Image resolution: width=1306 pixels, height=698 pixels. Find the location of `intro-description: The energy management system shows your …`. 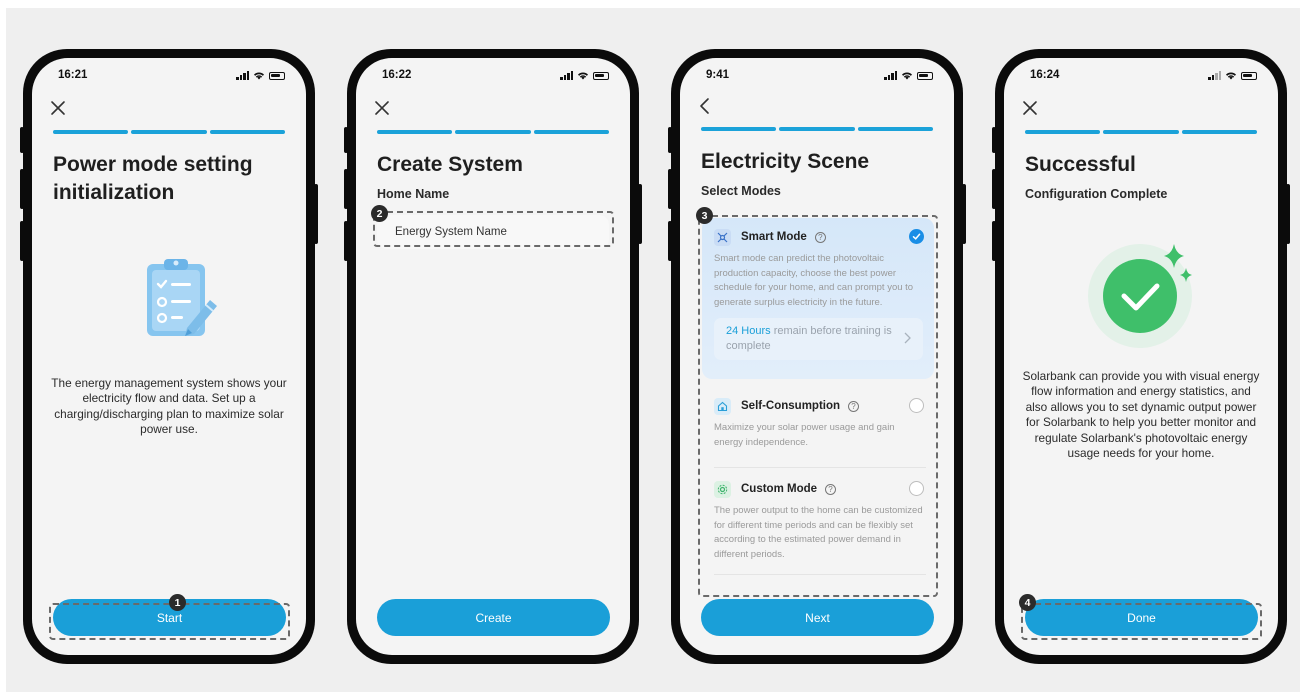

intro-description: The energy management system shows your … is located at coordinates (169, 406).